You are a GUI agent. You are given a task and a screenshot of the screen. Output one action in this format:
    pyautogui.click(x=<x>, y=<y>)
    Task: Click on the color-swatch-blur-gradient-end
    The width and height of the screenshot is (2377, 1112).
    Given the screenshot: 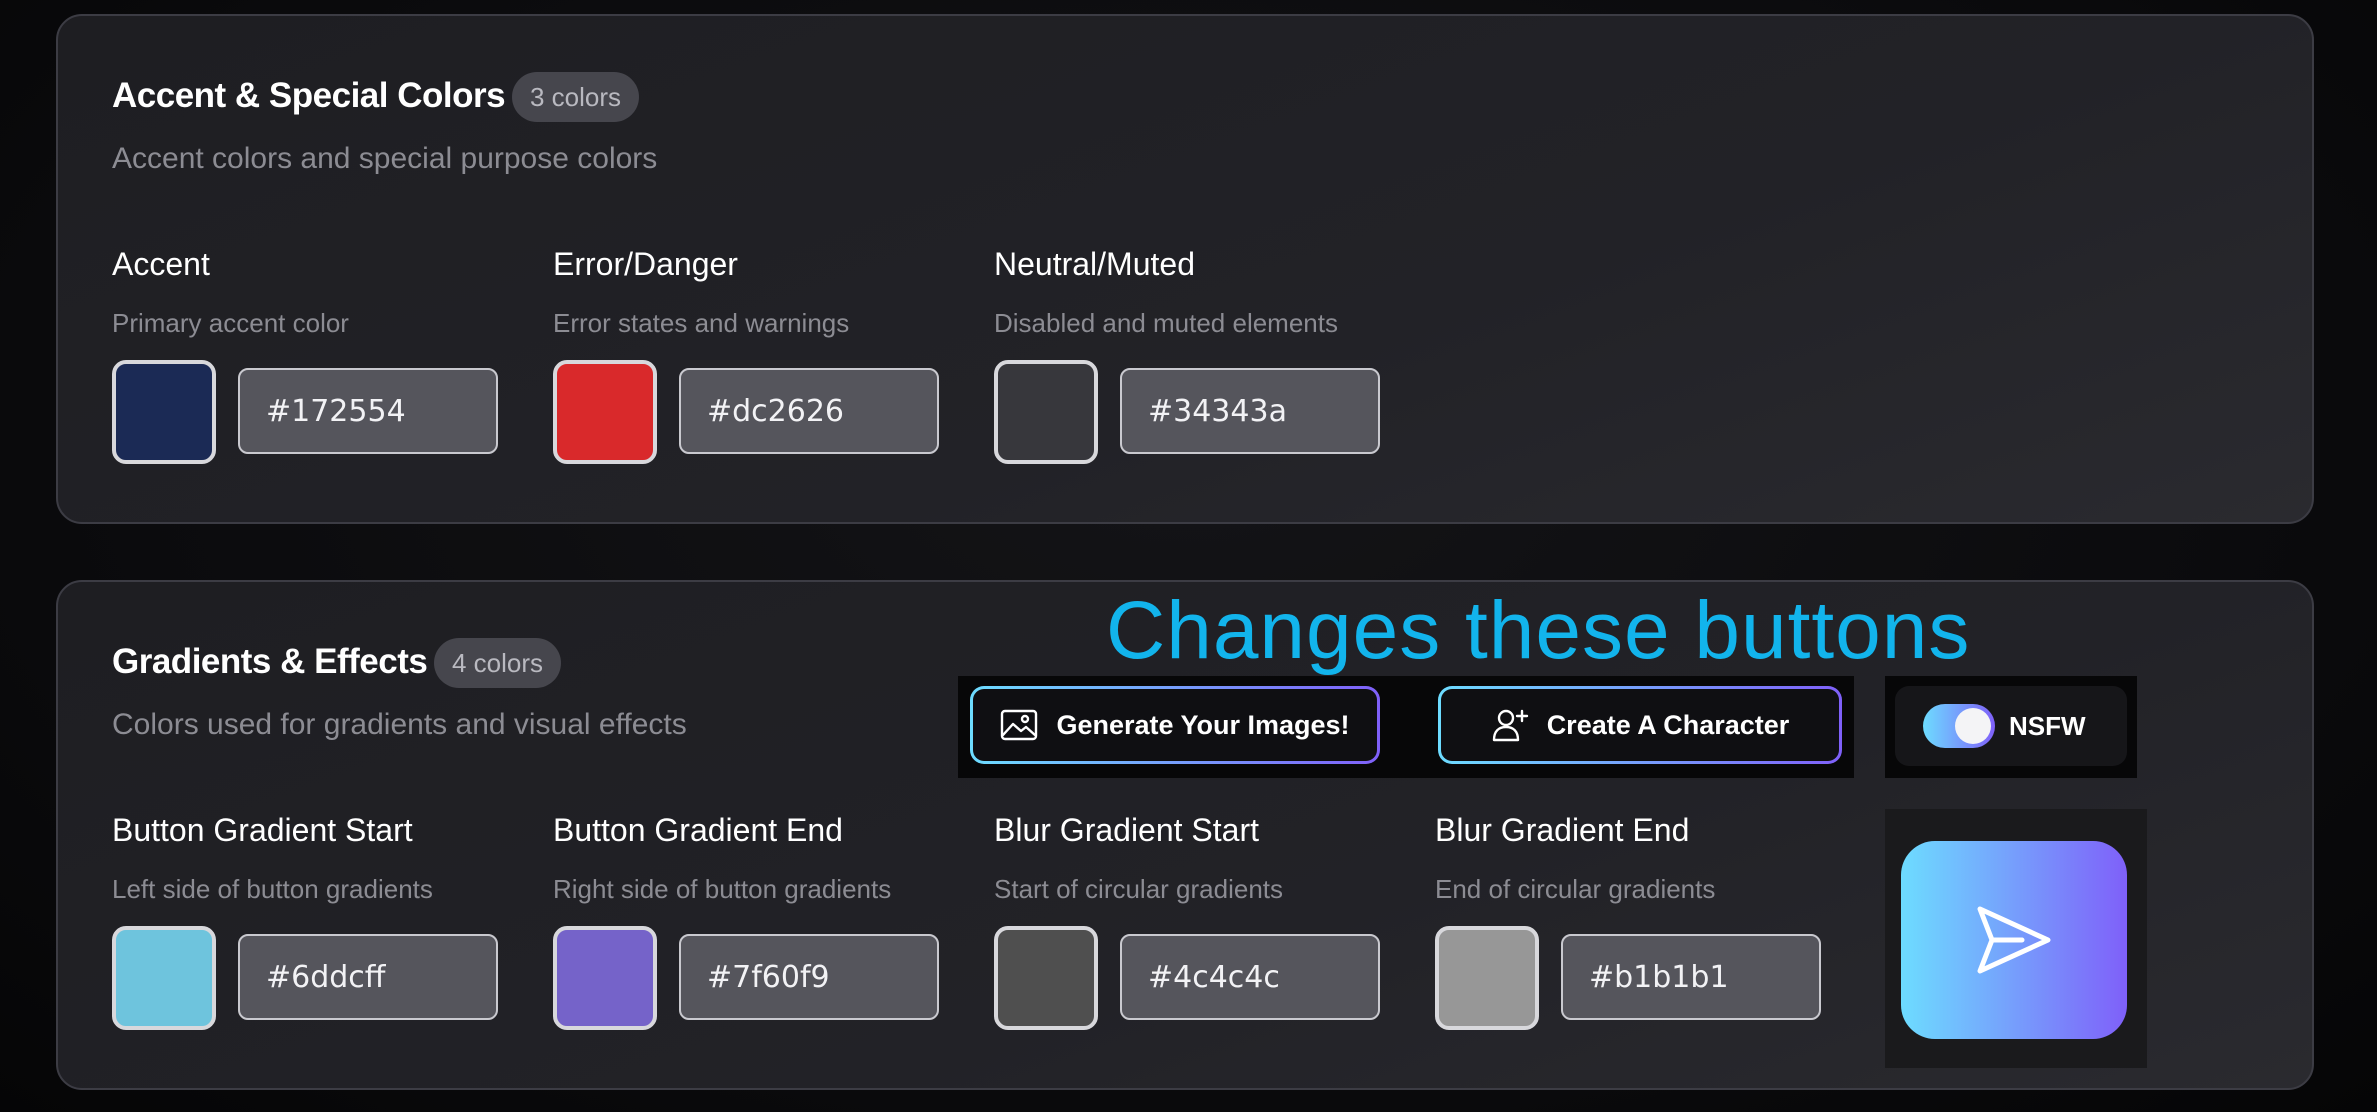 What is the action you would take?
    pyautogui.click(x=1487, y=978)
    